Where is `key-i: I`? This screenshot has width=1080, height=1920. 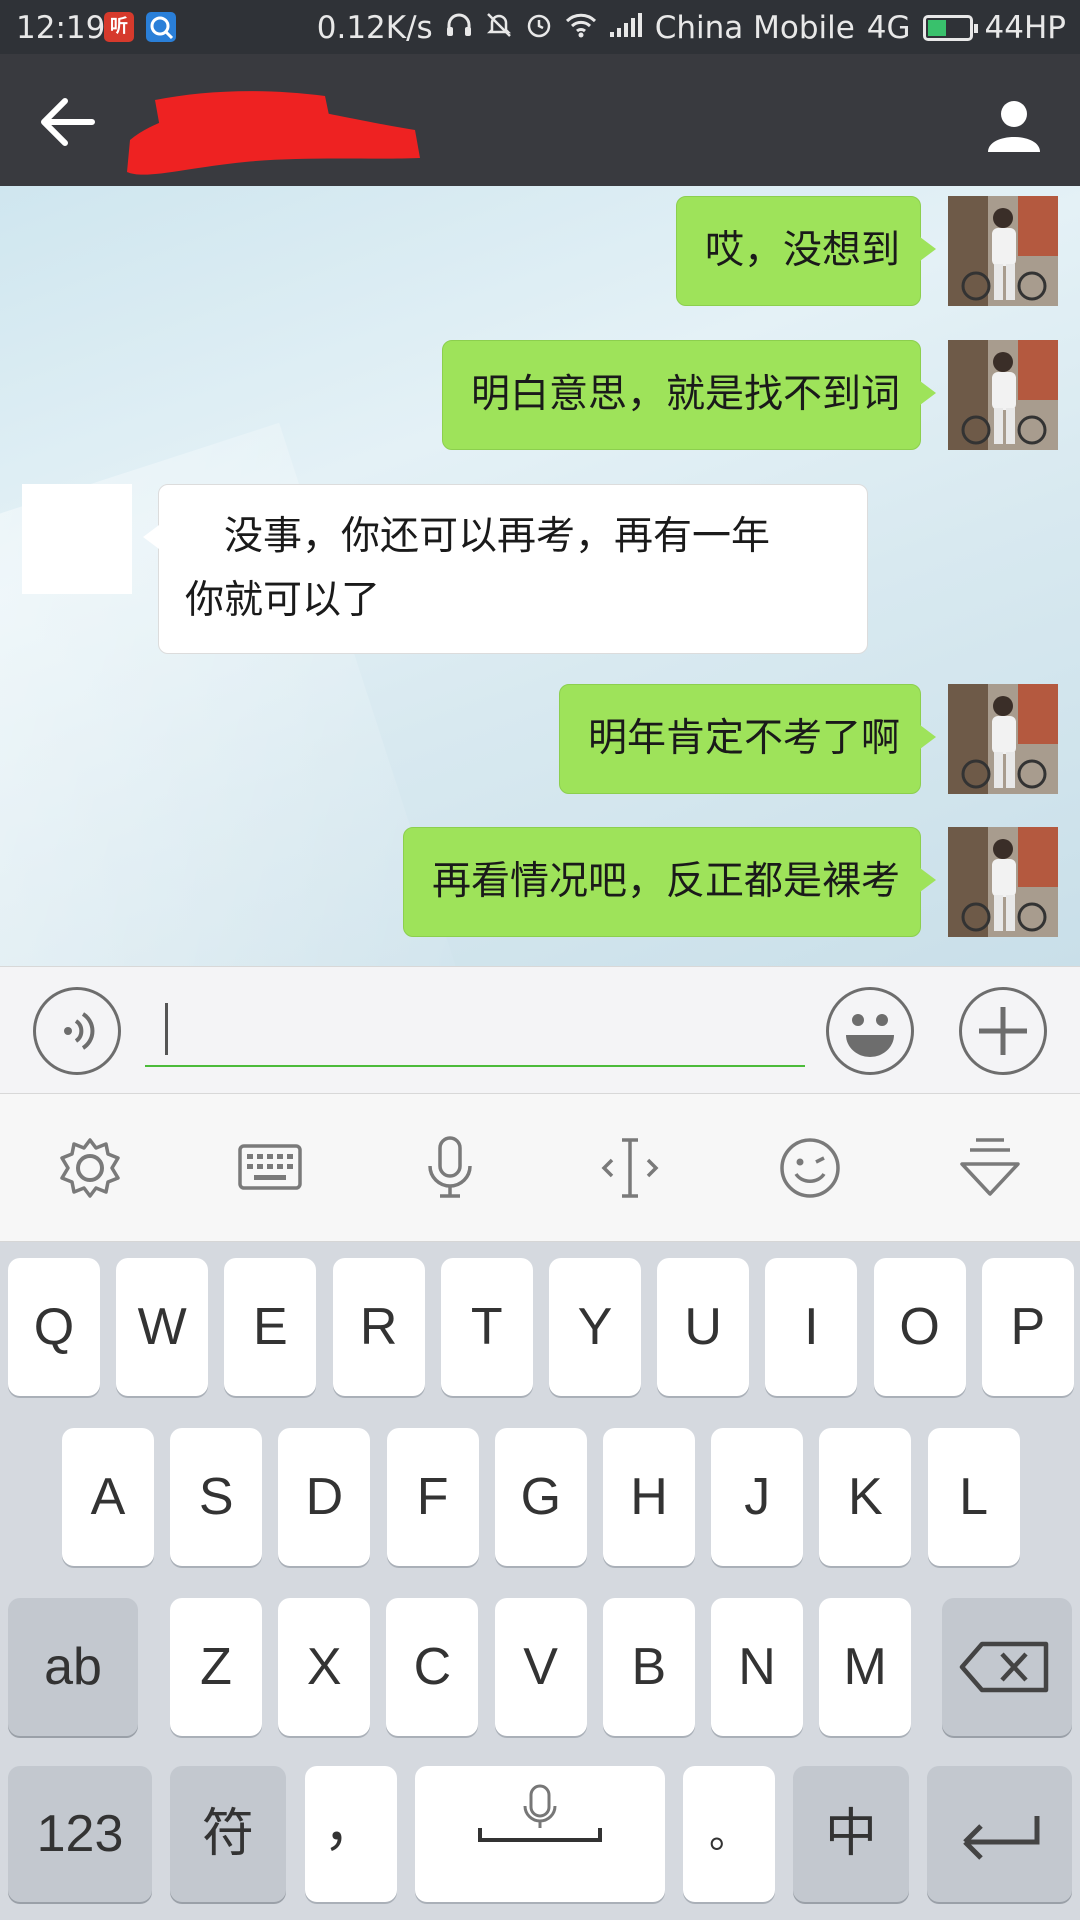 key-i: I is located at coordinates (811, 1327).